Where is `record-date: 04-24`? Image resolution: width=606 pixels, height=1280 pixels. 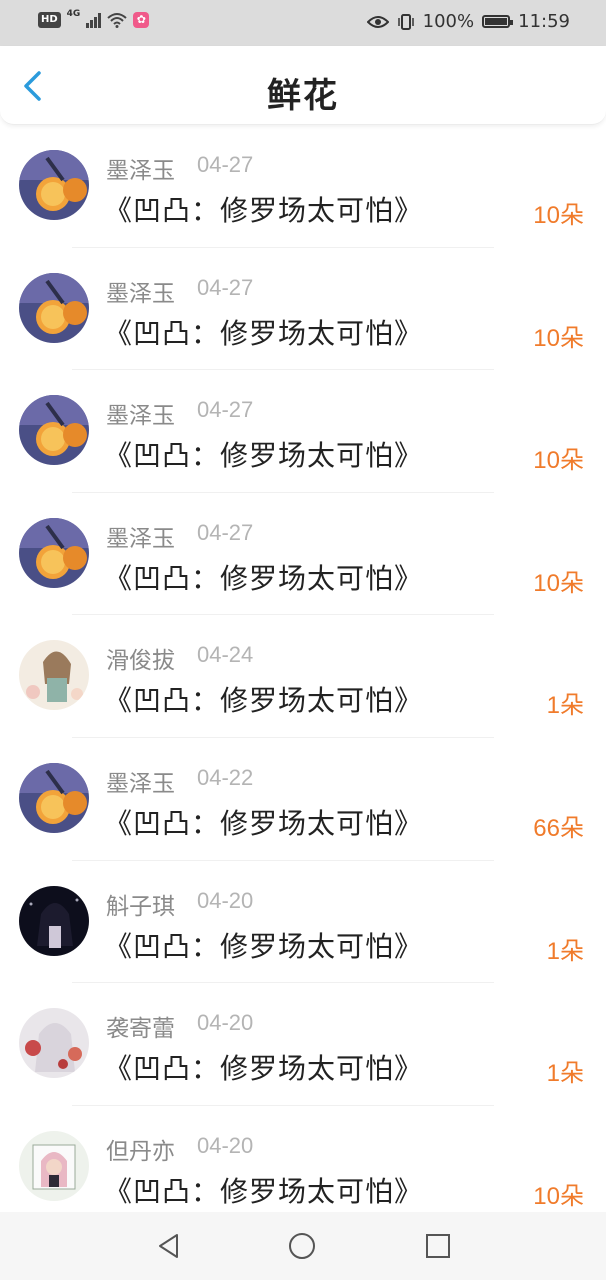
record-date: 04-24 is located at coordinates (225, 655).